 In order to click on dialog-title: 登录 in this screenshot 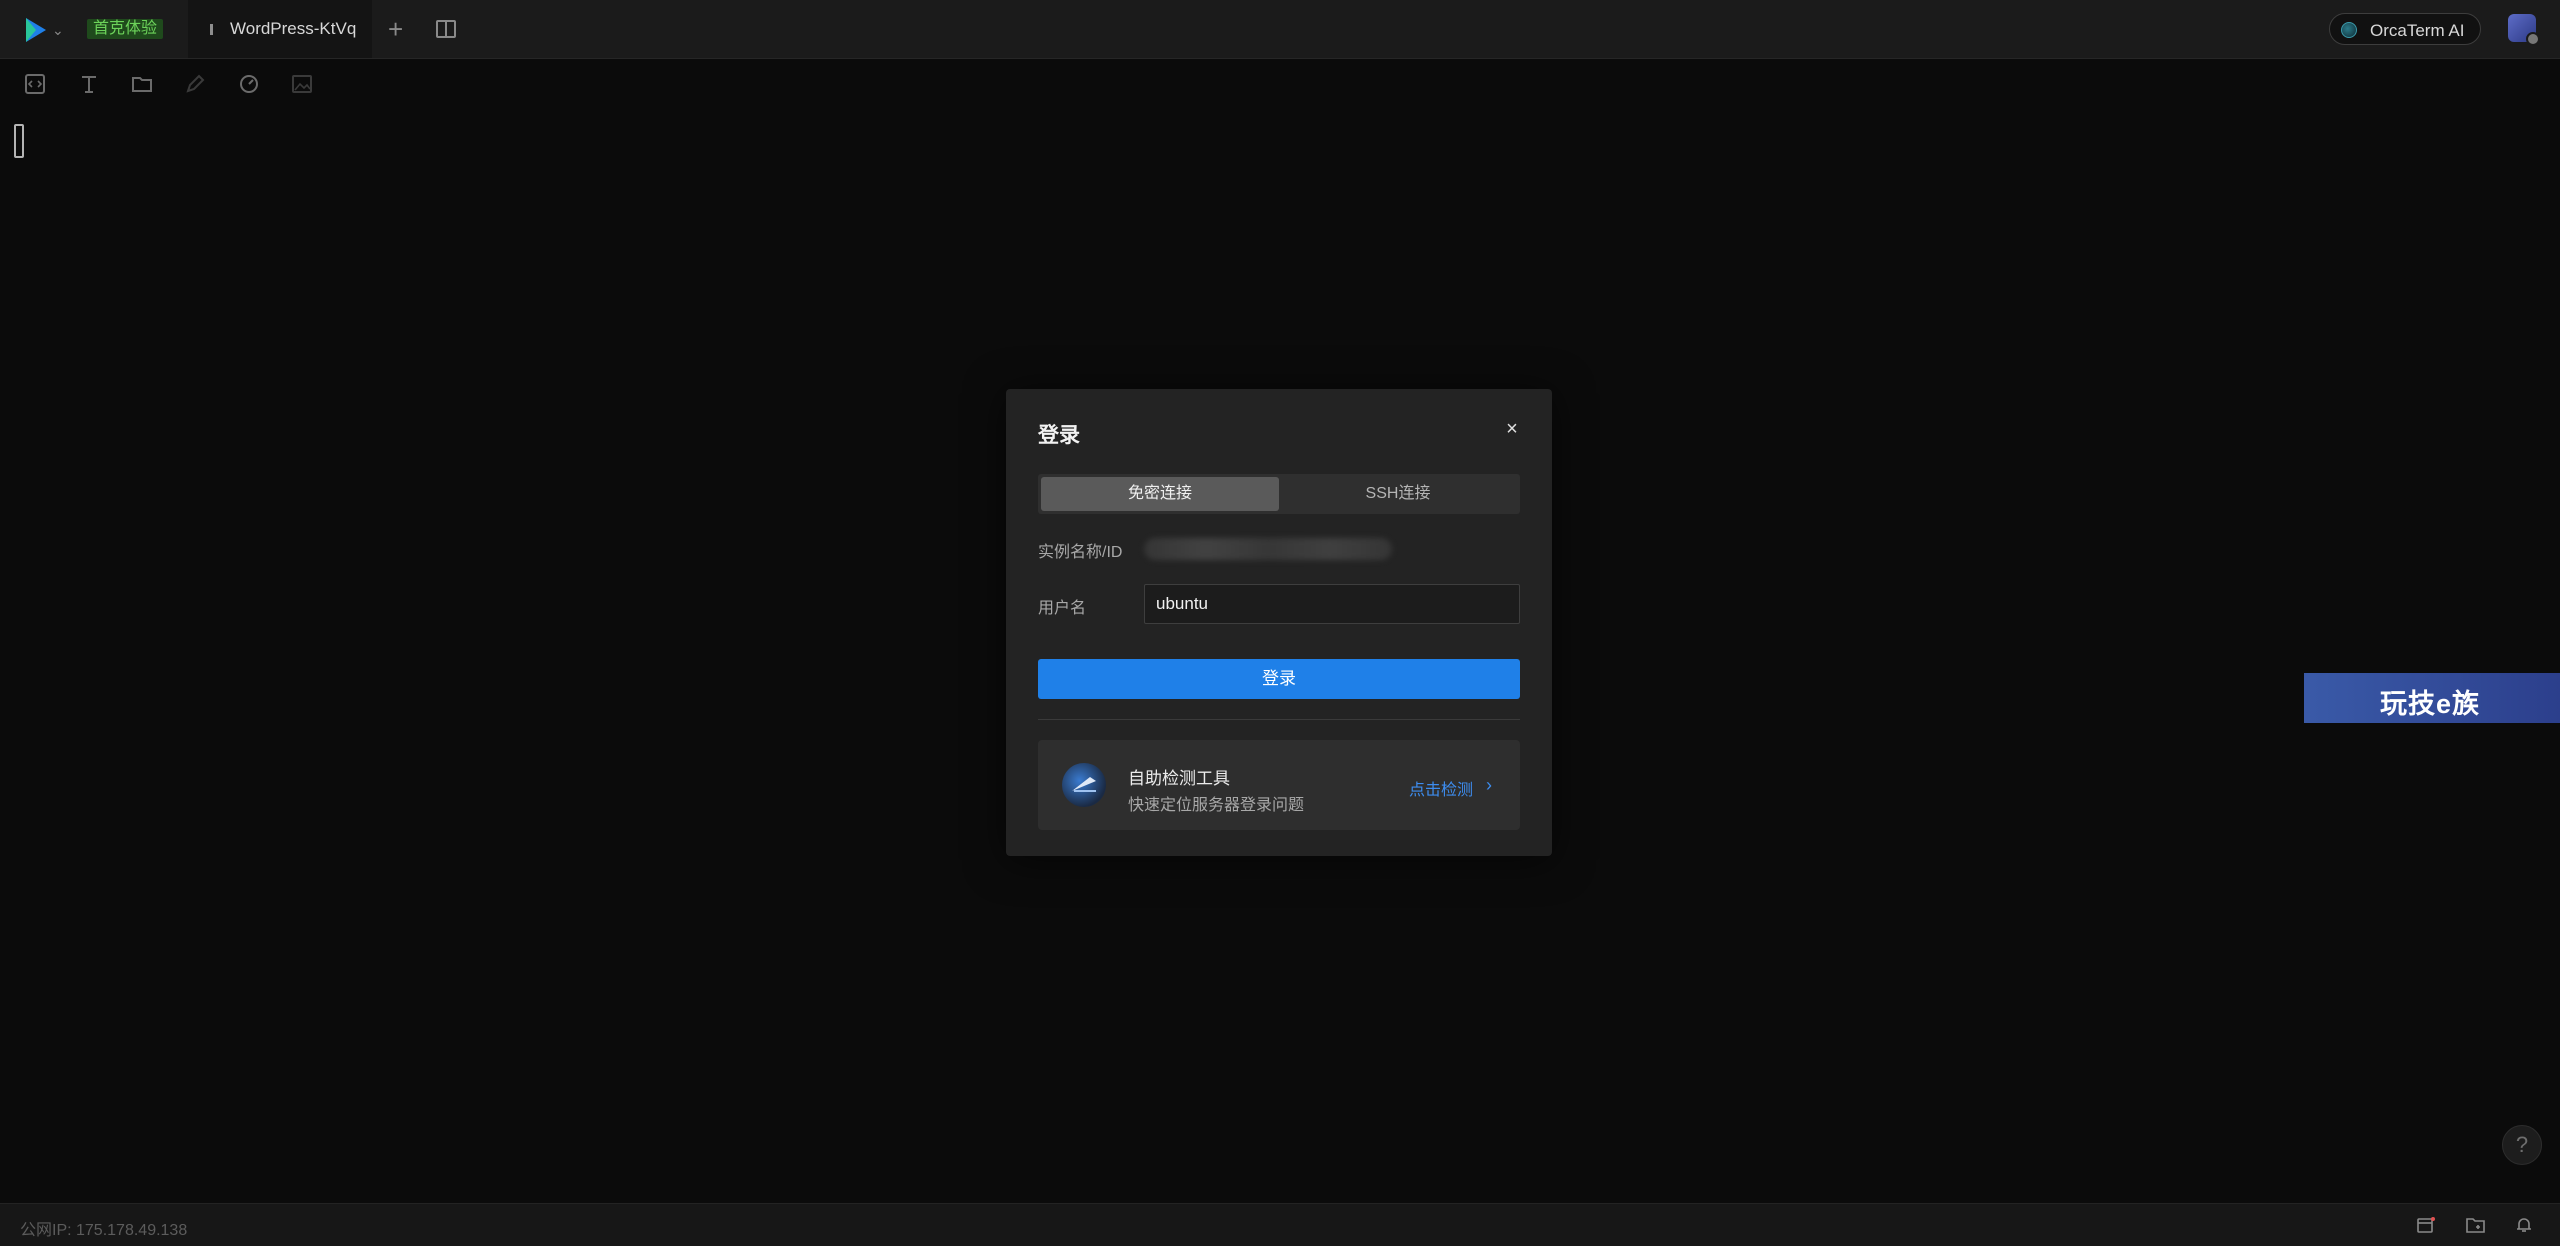, I will do `click(1059, 435)`.